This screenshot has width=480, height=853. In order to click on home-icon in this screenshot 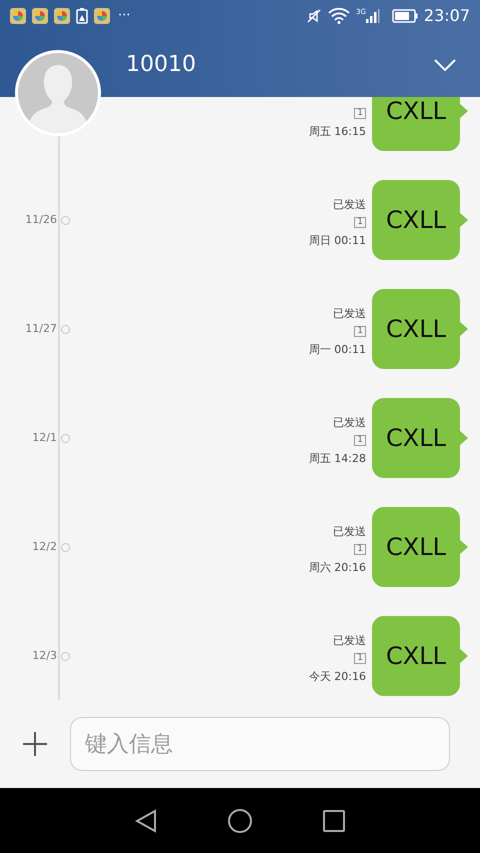, I will do `click(240, 821)`.